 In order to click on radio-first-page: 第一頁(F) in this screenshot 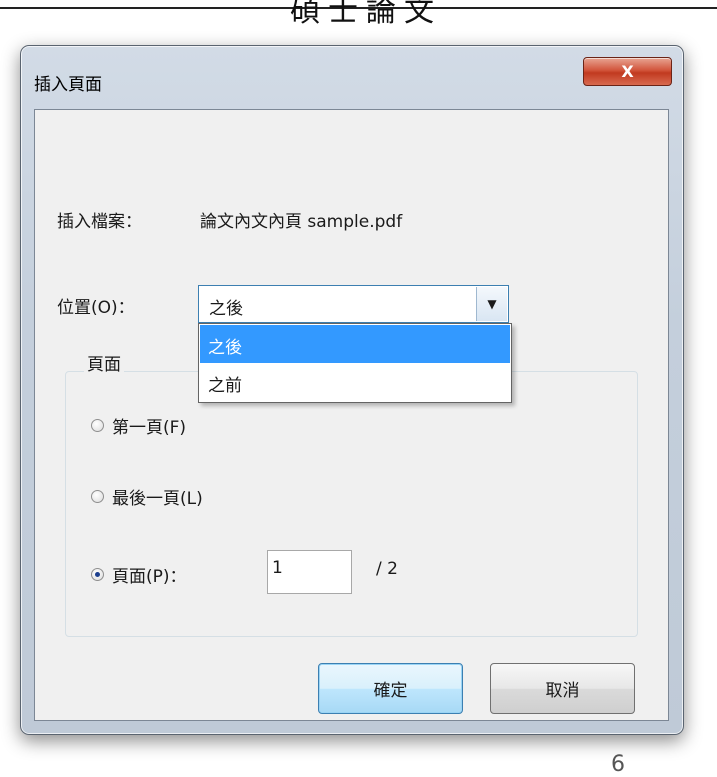, I will do `click(139, 425)`.